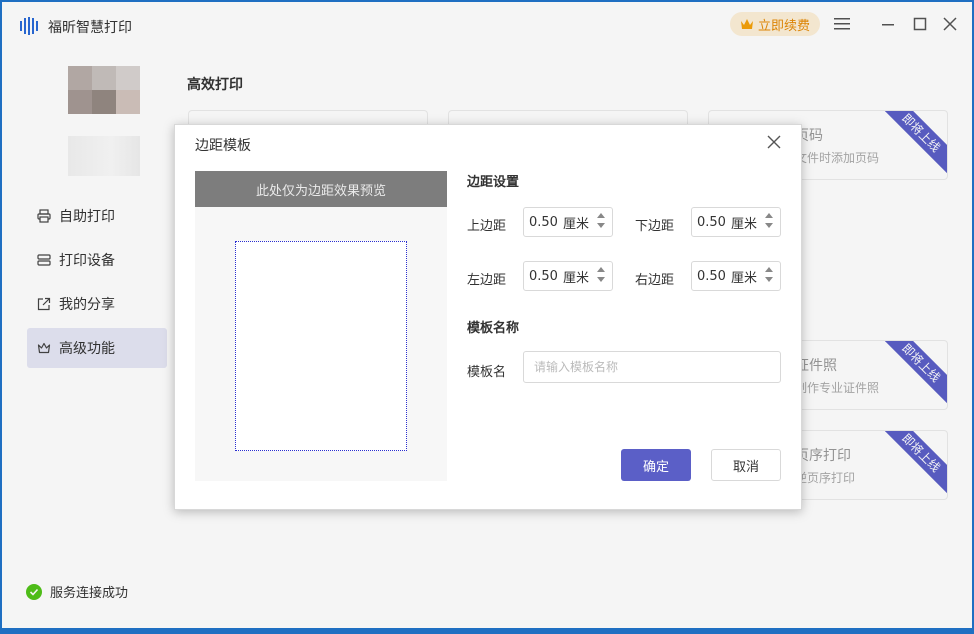 Image resolution: width=974 pixels, height=634 pixels. I want to click on top-margin-stepper: 0.50 厘米, so click(568, 222).